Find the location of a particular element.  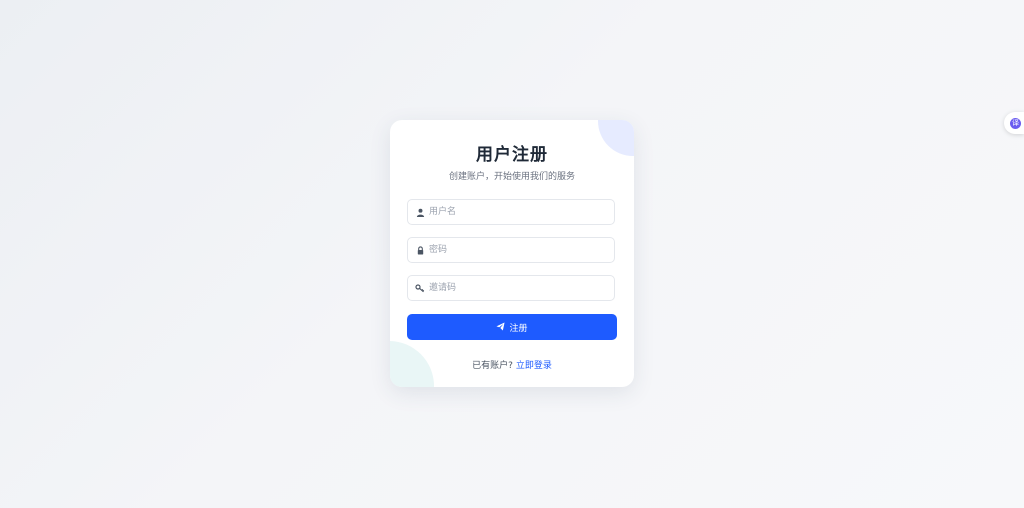

password-input is located at coordinates (519, 250).